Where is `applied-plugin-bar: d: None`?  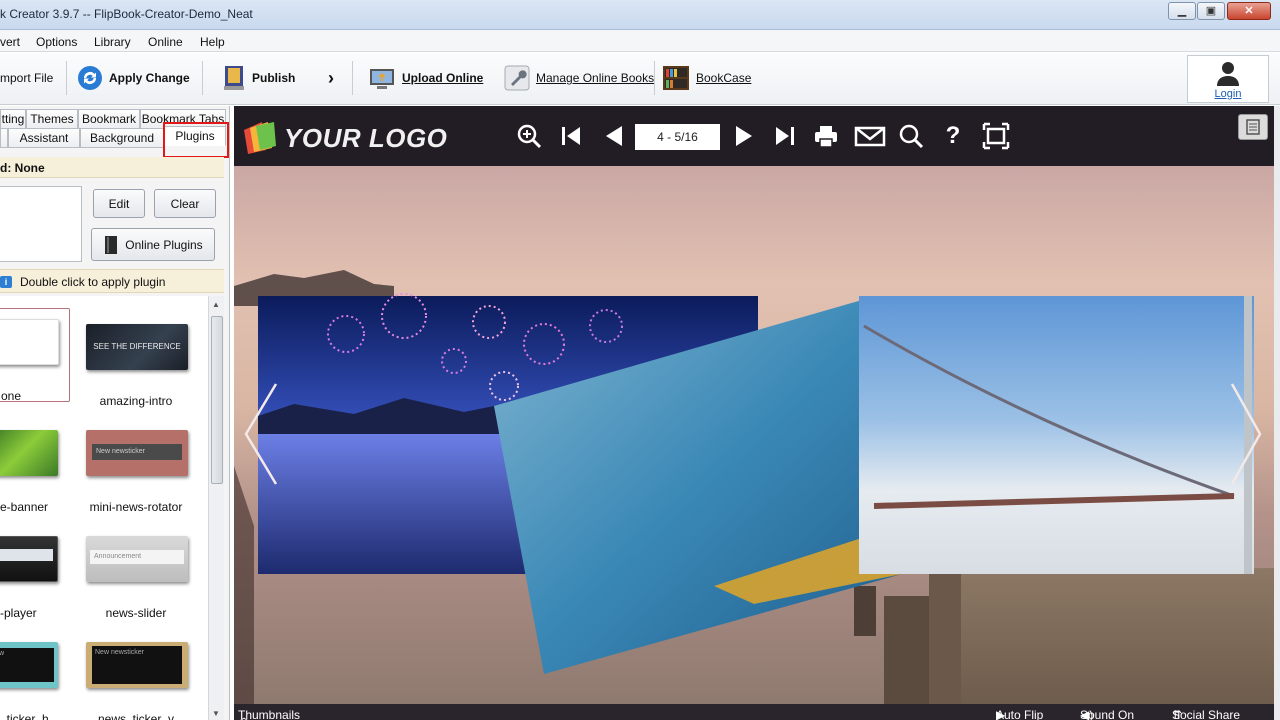
applied-plugin-bar: d: None is located at coordinates (112, 167).